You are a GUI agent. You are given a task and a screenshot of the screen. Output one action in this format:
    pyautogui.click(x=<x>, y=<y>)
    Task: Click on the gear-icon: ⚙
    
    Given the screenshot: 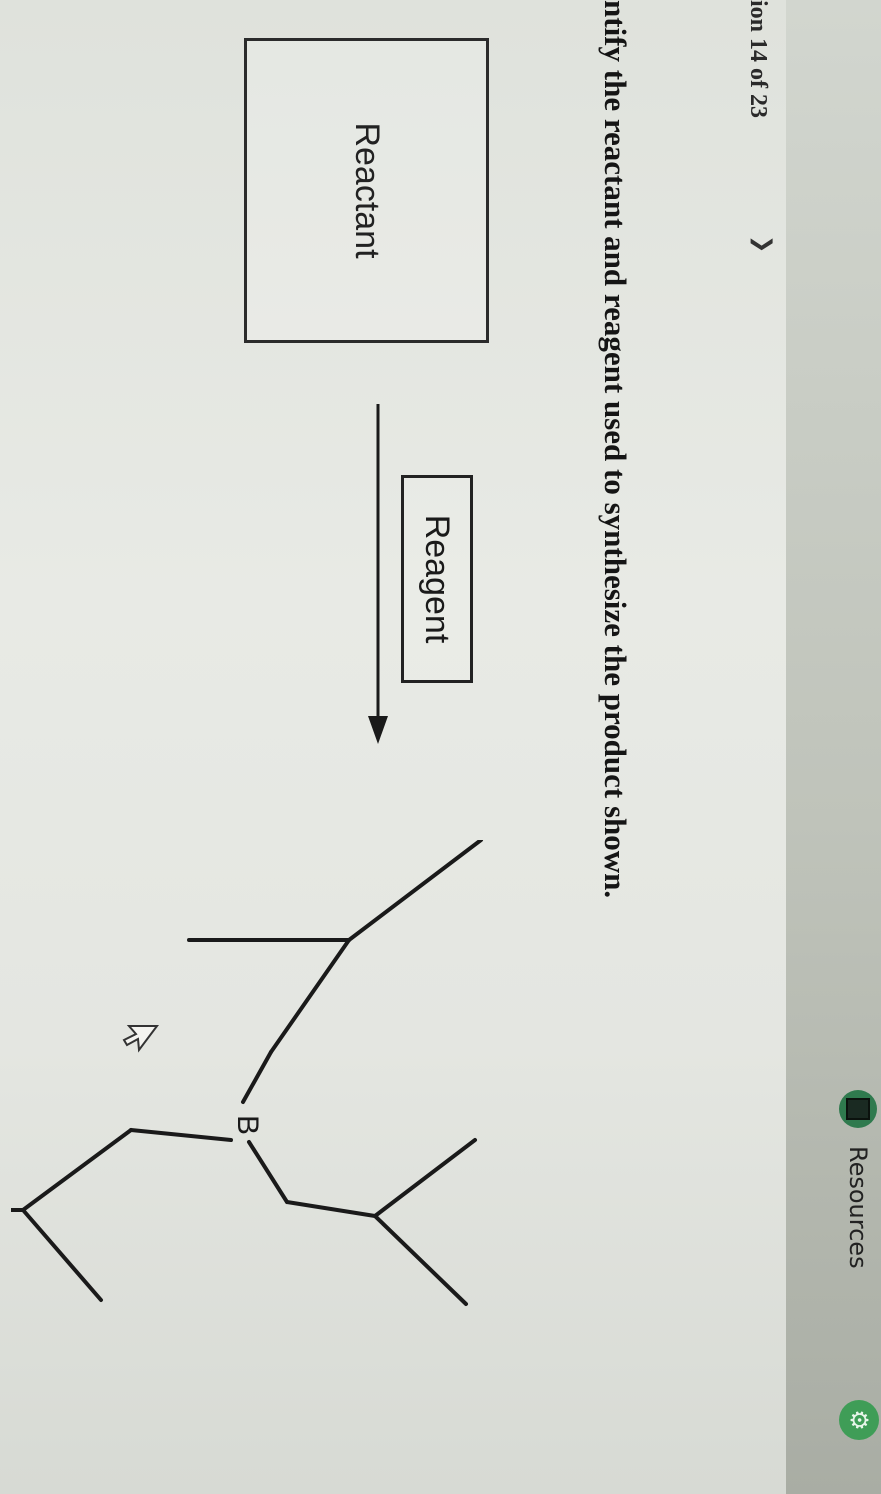 What is the action you would take?
    pyautogui.click(x=859, y=1420)
    